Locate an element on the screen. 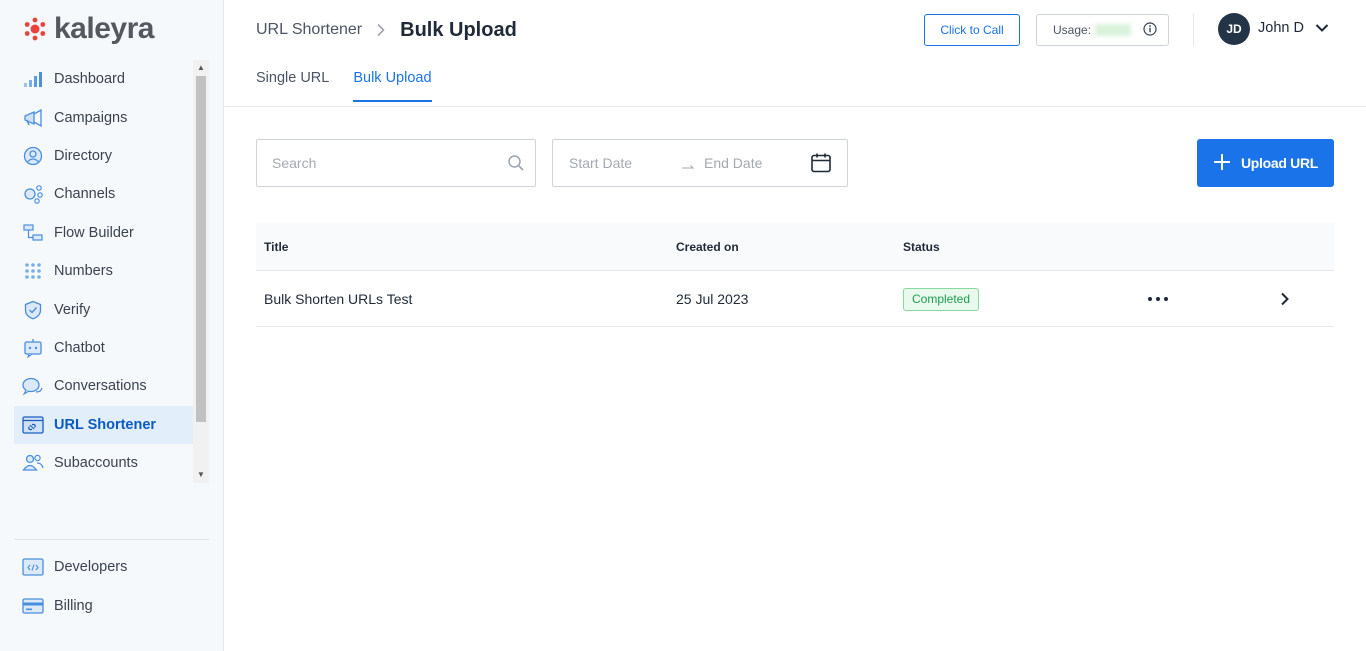 The width and height of the screenshot is (1366, 651). date-range-picker: Start Date End Date is located at coordinates (700, 163).